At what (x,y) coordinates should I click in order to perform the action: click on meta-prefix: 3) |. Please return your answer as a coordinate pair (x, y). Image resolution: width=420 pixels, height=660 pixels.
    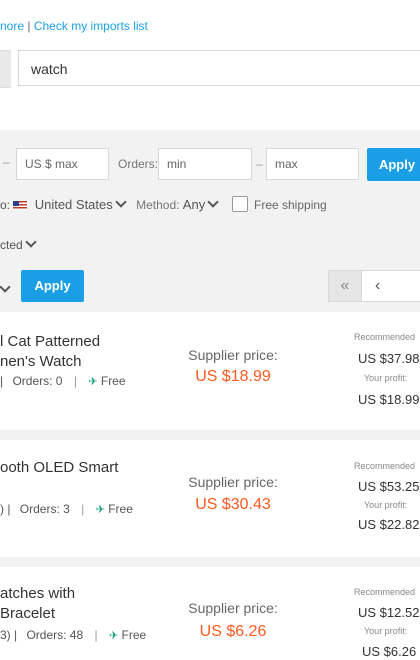
    Looking at the image, I should click on (9, 635).